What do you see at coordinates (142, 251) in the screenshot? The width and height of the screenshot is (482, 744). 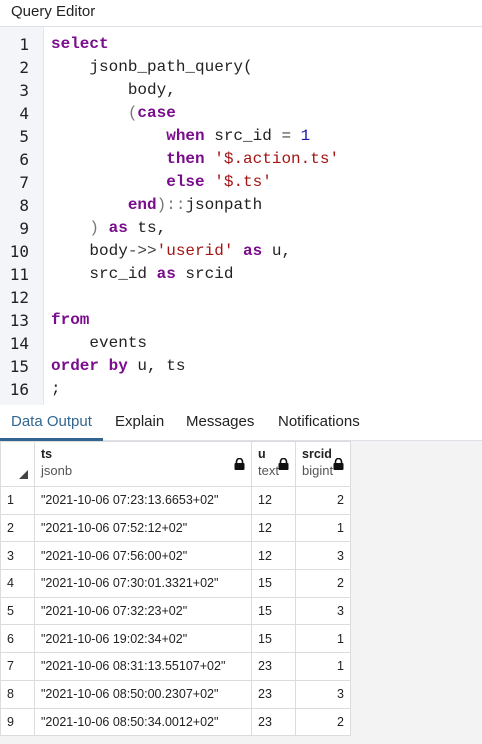 I see `code-token: ->>` at bounding box center [142, 251].